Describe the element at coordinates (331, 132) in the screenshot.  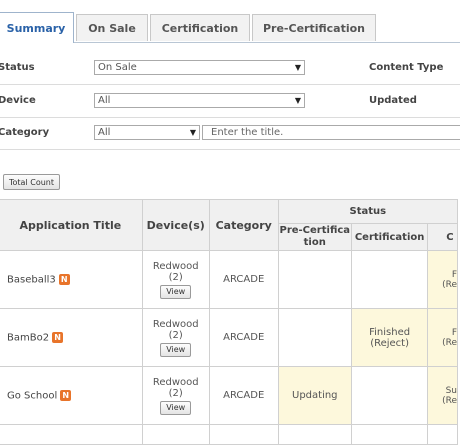
I see `title-search-input: Enter the title.` at that location.